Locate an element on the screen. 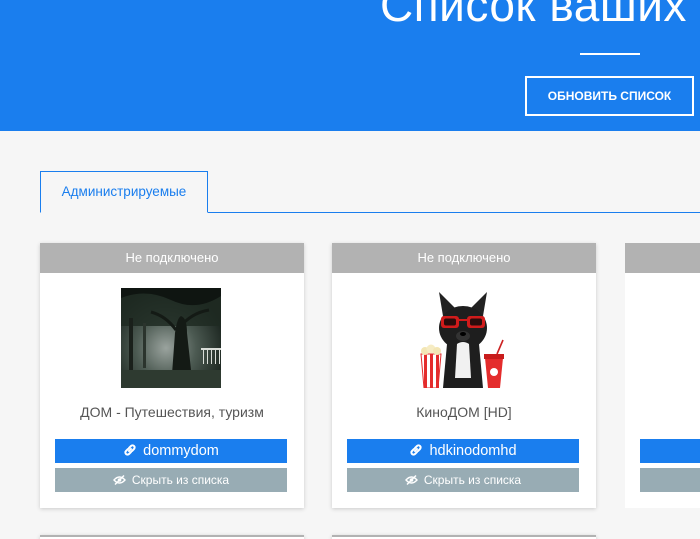 Image resolution: width=700 pixels, height=539 pixels. bulldog-popcorn-image is located at coordinates (463, 338).